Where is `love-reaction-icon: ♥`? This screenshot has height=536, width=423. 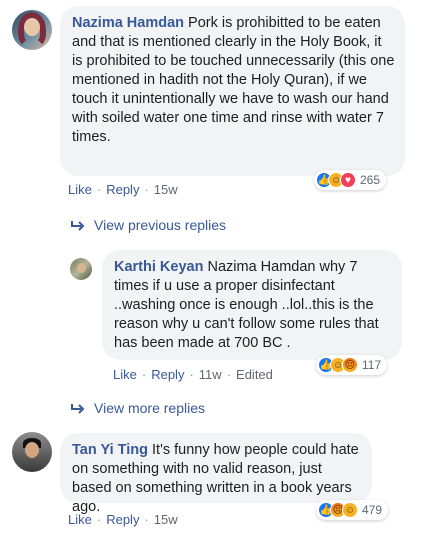 love-reaction-icon: ♥ is located at coordinates (348, 180).